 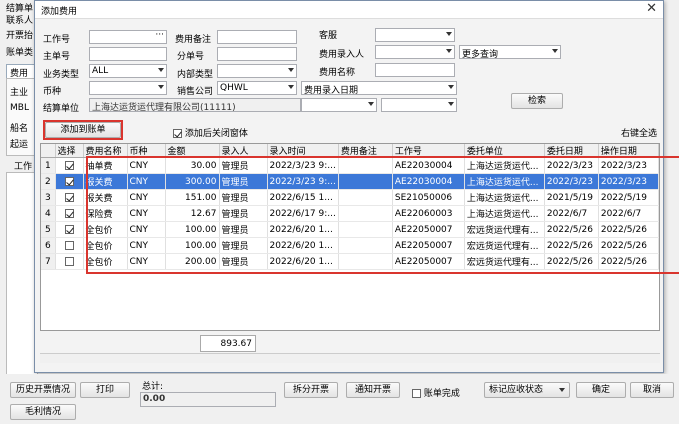 I want to click on row-number: 1, so click(x=48, y=165).